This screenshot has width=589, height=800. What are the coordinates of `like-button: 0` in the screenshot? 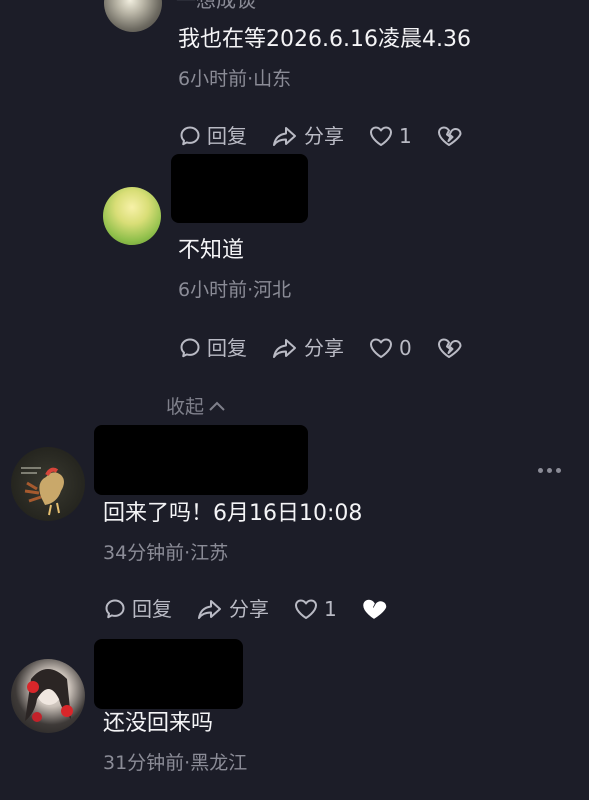 It's located at (390, 348).